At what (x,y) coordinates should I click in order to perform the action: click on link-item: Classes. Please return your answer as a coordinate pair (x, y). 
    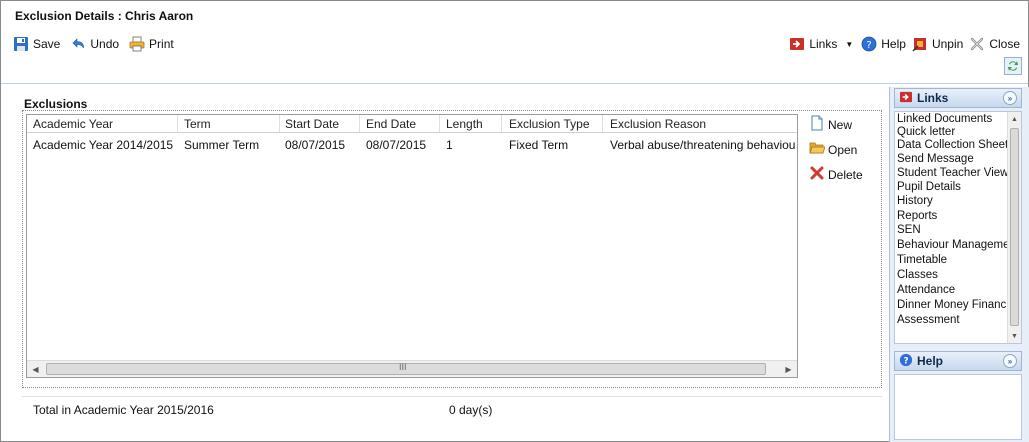
    Looking at the image, I should click on (917, 275).